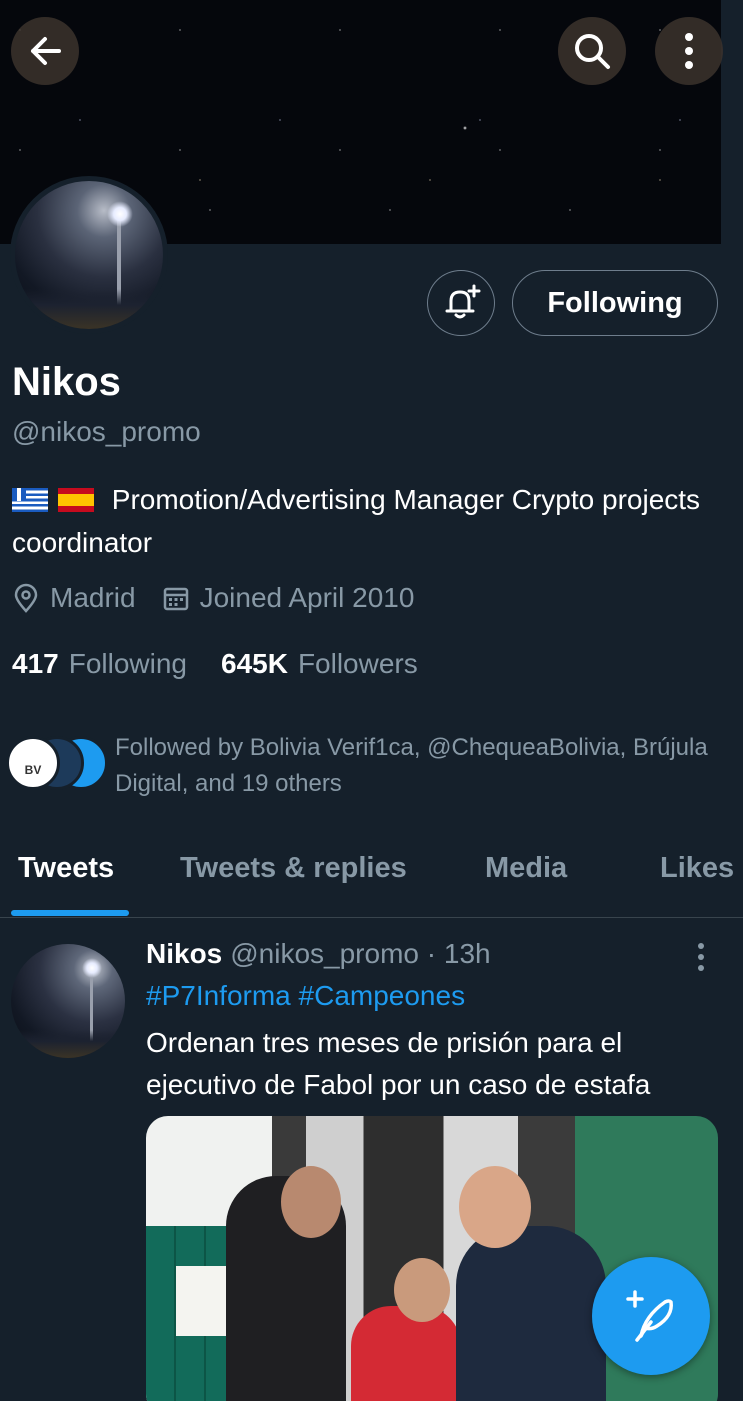 This screenshot has width=743, height=1401. I want to click on followed-by-avatar-1: BV, so click(33, 763).